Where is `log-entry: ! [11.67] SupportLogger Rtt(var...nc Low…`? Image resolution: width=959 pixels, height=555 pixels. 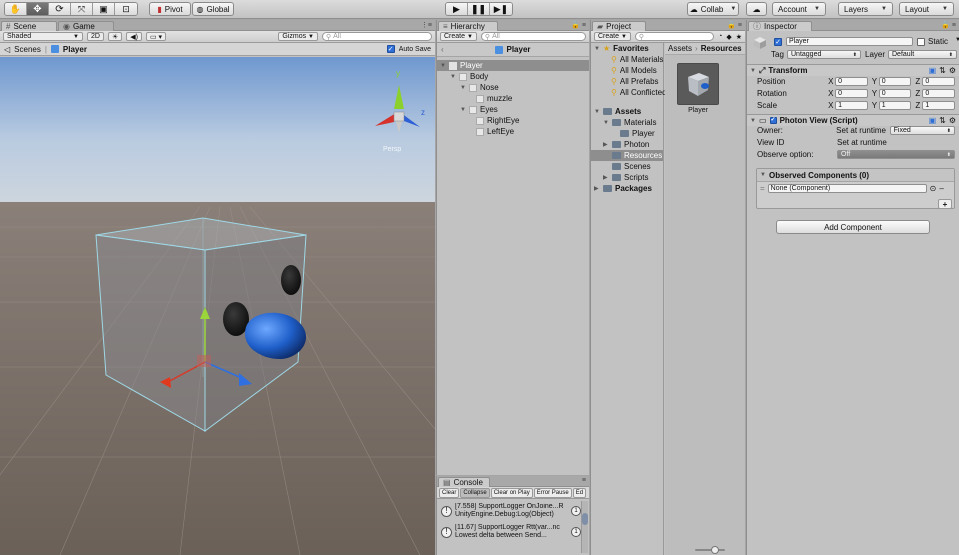 log-entry: ! [11.67] SupportLogger Rtt(var...nc Low… is located at coordinates (509, 532).